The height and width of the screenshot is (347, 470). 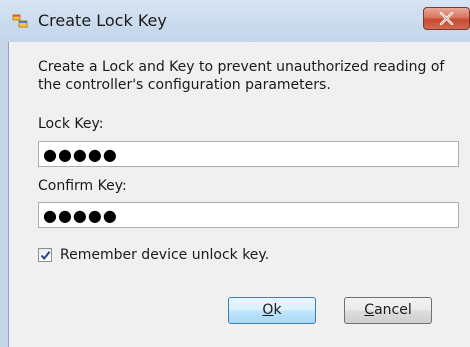 What do you see at coordinates (20, 21) in the screenshot?
I see `application-window-icon` at bounding box center [20, 21].